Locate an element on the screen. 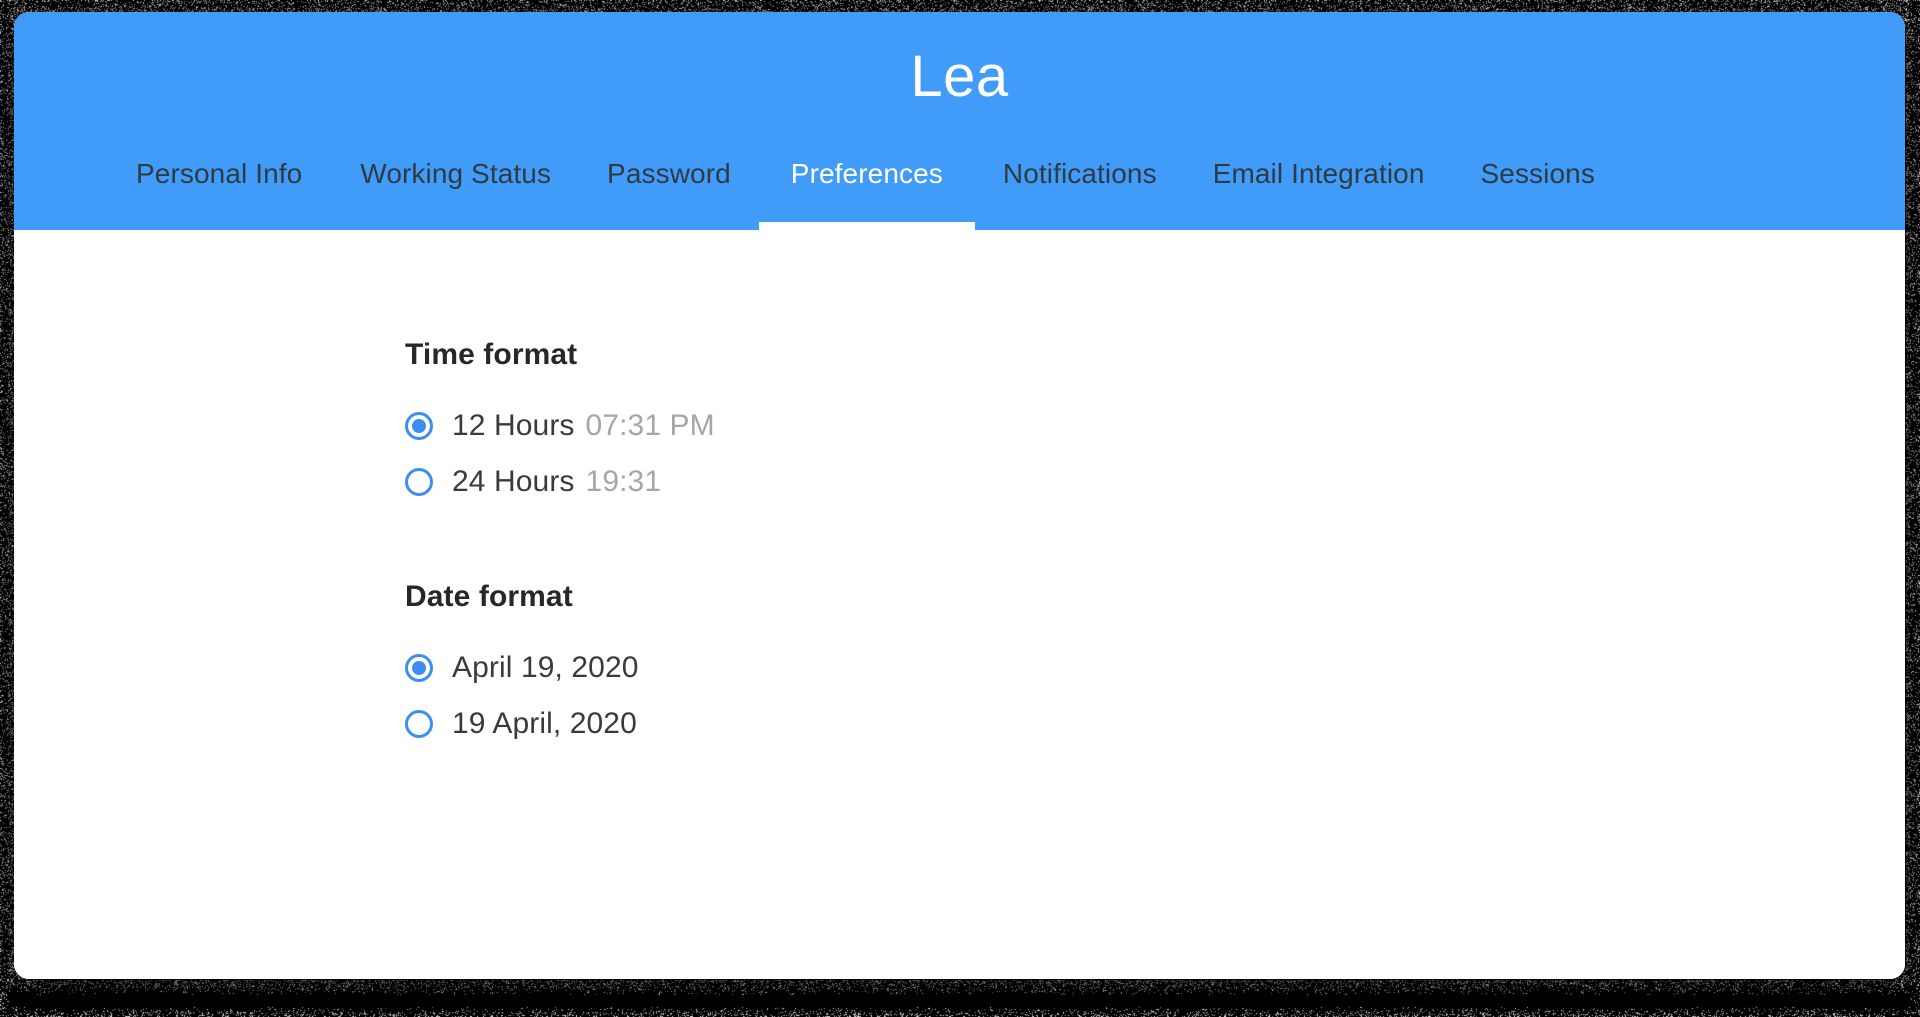  radio-icon-month-day-year is located at coordinates (419, 668).